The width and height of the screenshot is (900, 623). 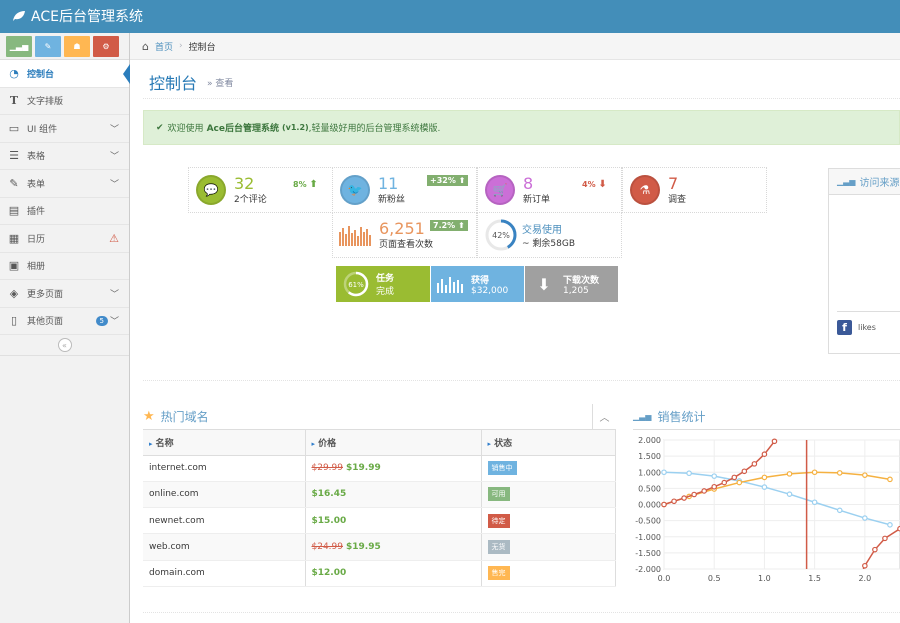 What do you see at coordinates (202, 47) in the screenshot?
I see `breadcrumb-current: 控制台` at bounding box center [202, 47].